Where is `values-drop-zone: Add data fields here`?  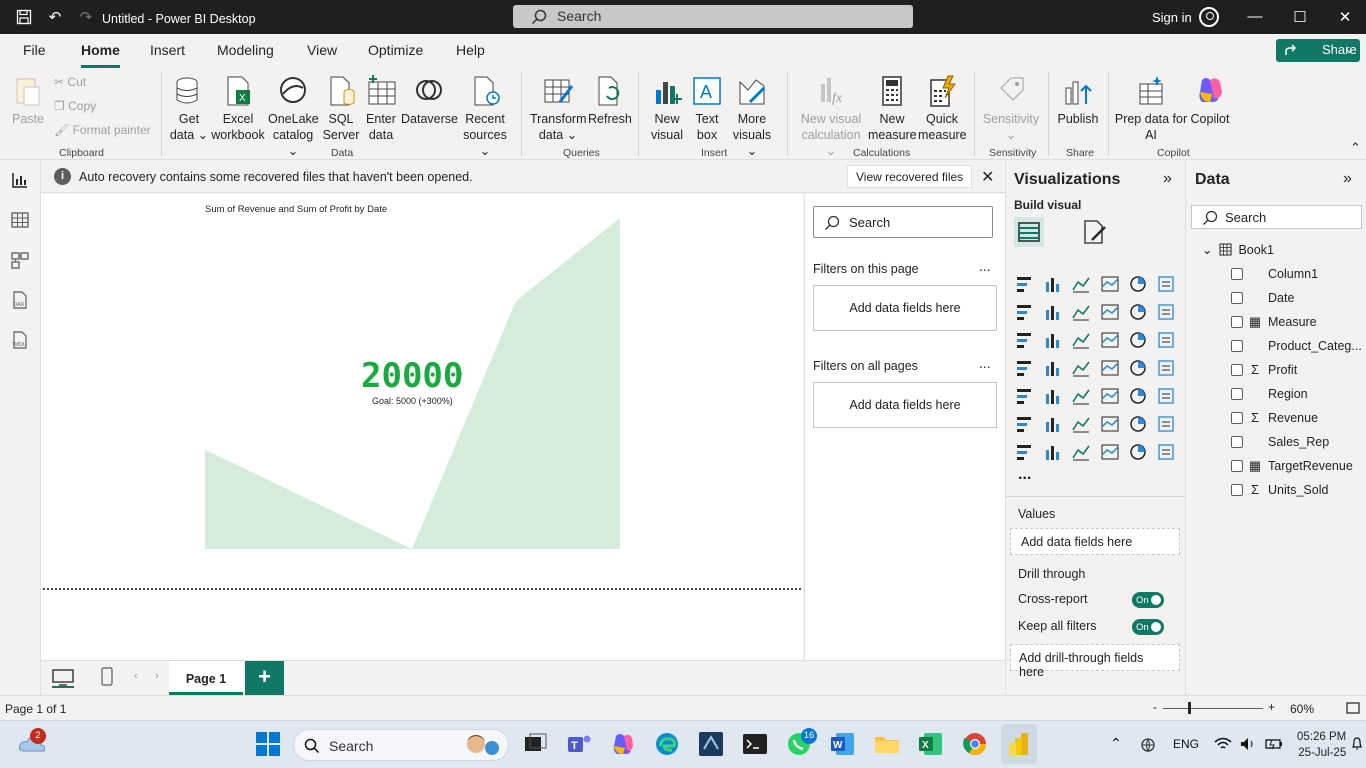 values-drop-zone: Add data fields here is located at coordinates (1095, 541).